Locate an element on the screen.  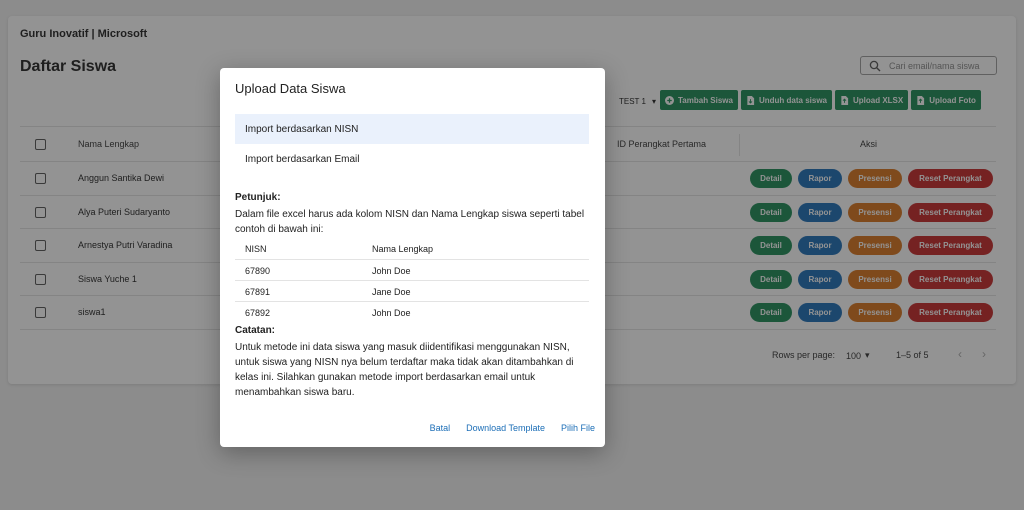
instructions-heading: Petunjuk: is located at coordinates (258, 197).